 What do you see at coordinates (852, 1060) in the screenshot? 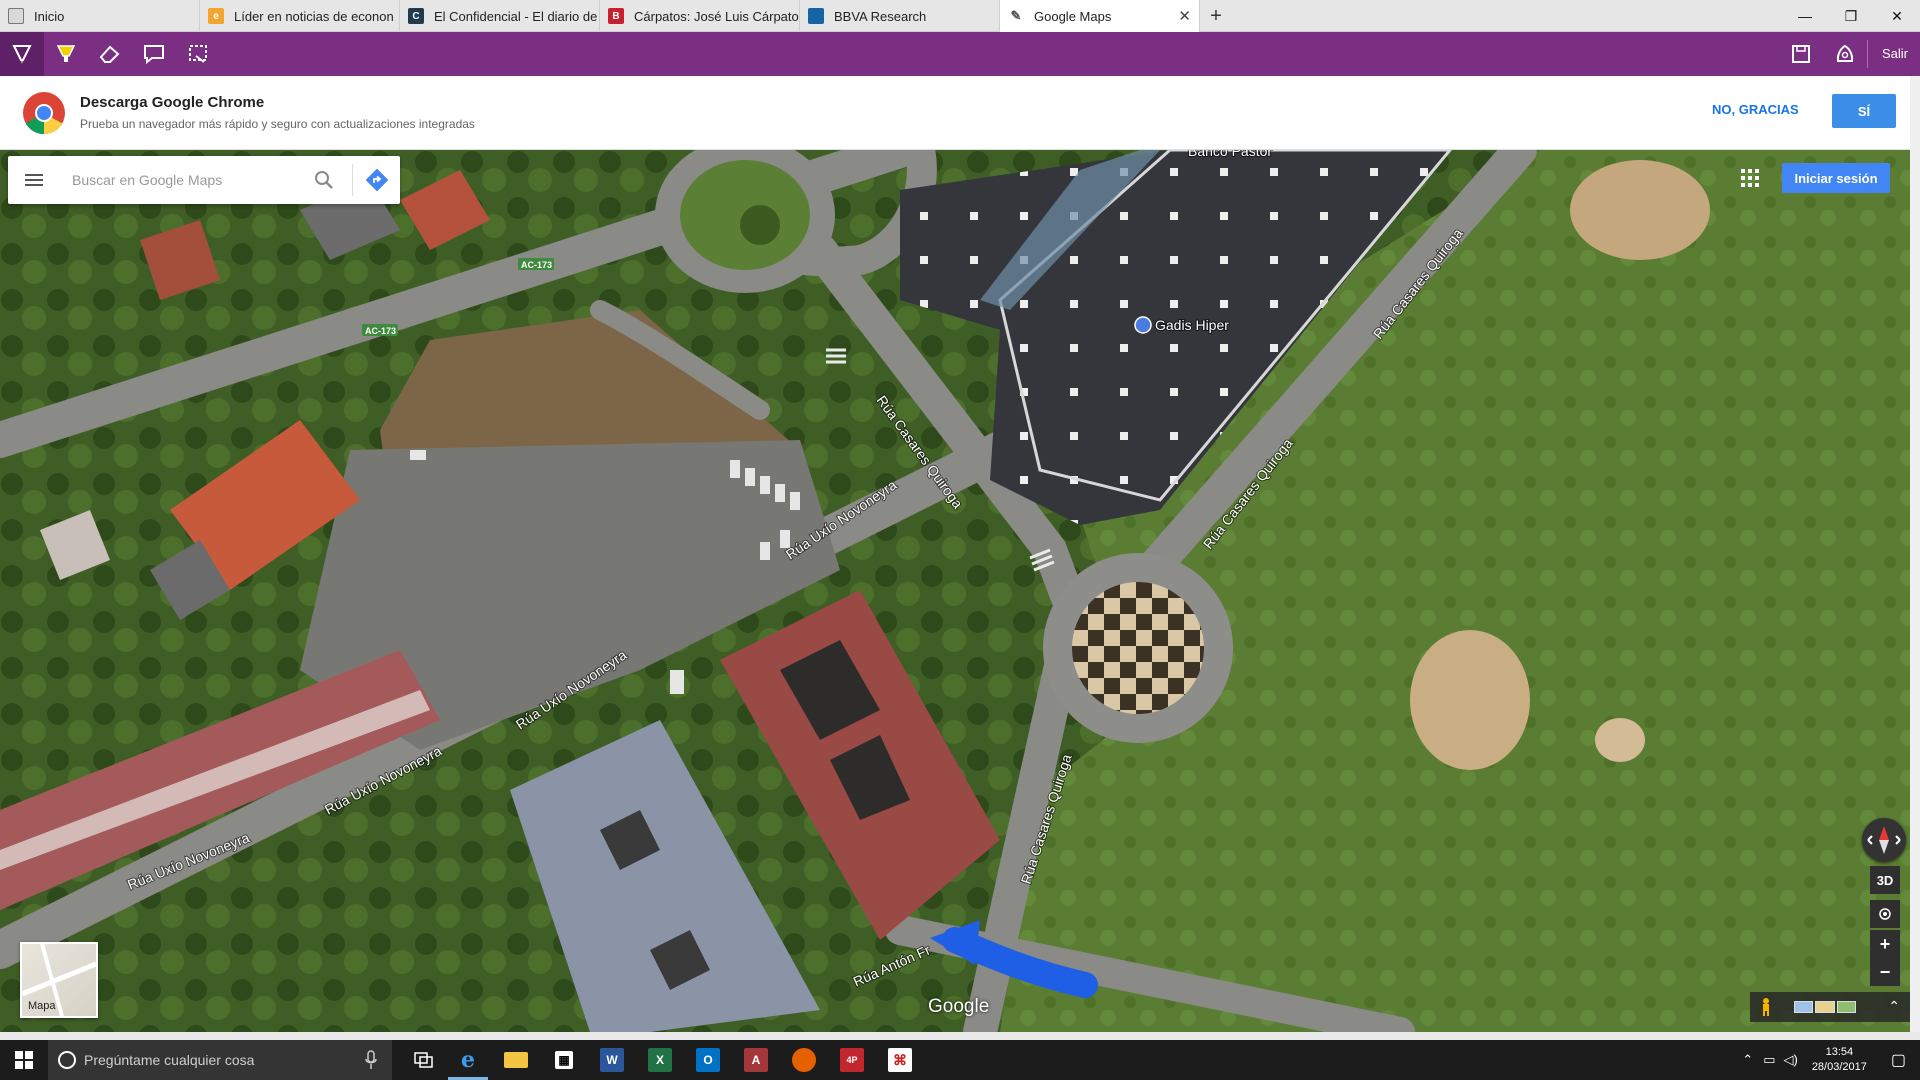
I see `taskbar-app-red: 4P` at bounding box center [852, 1060].